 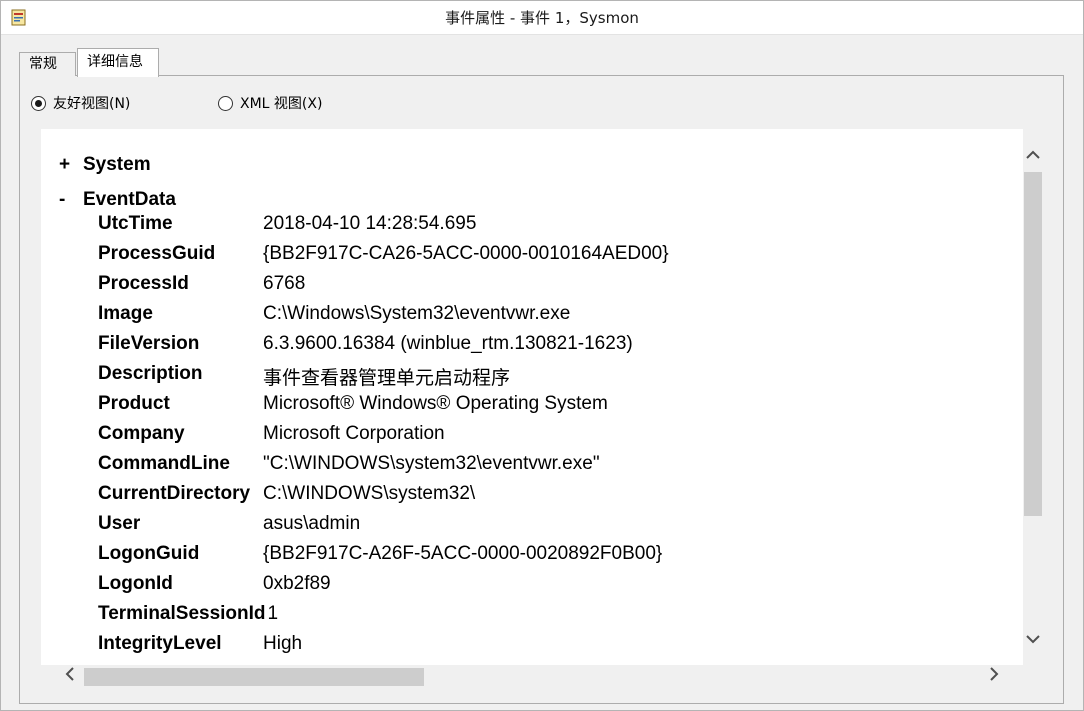 I want to click on field-key: Image, so click(x=125, y=313).